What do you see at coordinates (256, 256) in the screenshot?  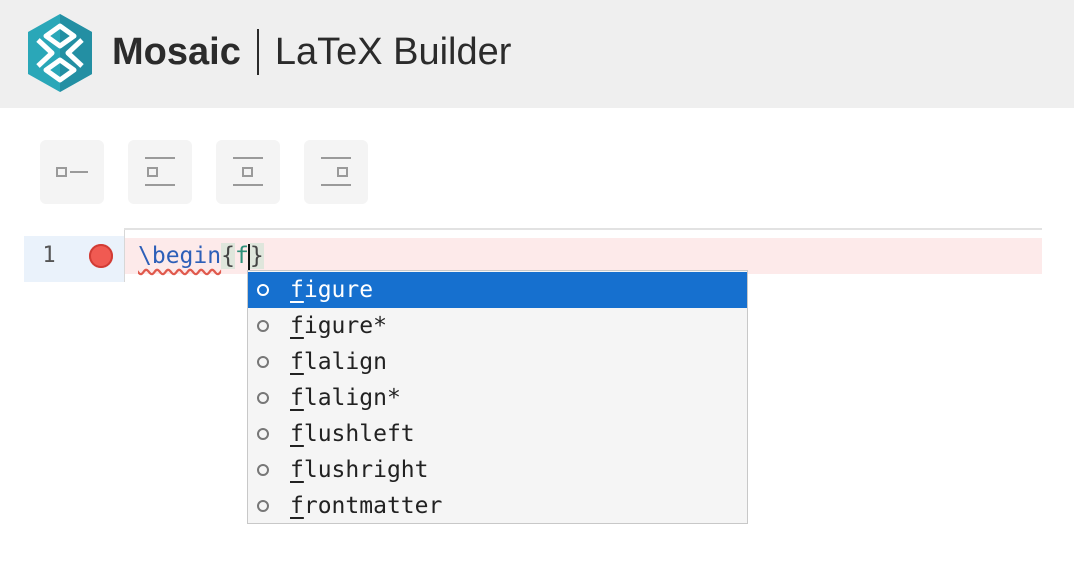 I see `close-brace: }` at bounding box center [256, 256].